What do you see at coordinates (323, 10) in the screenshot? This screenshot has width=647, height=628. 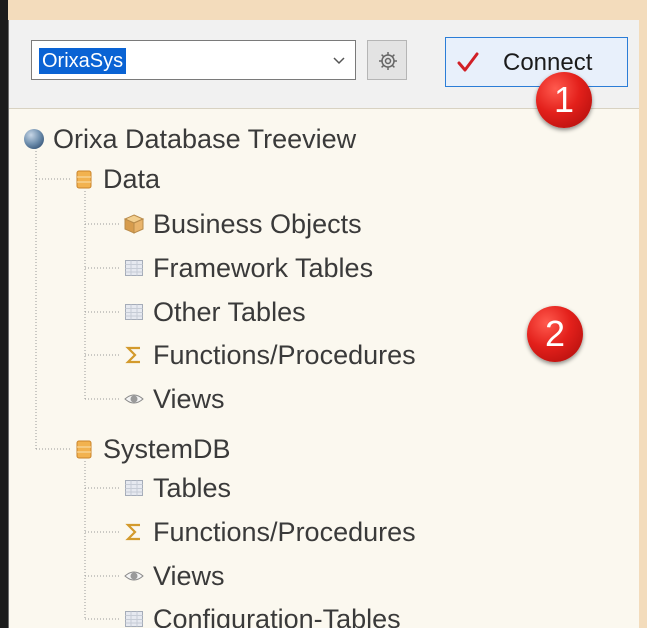 I see `window-background-top` at bounding box center [323, 10].